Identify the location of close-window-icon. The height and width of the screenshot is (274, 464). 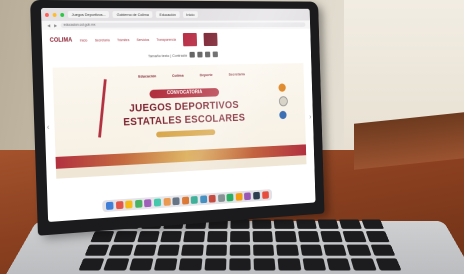
(46, 14).